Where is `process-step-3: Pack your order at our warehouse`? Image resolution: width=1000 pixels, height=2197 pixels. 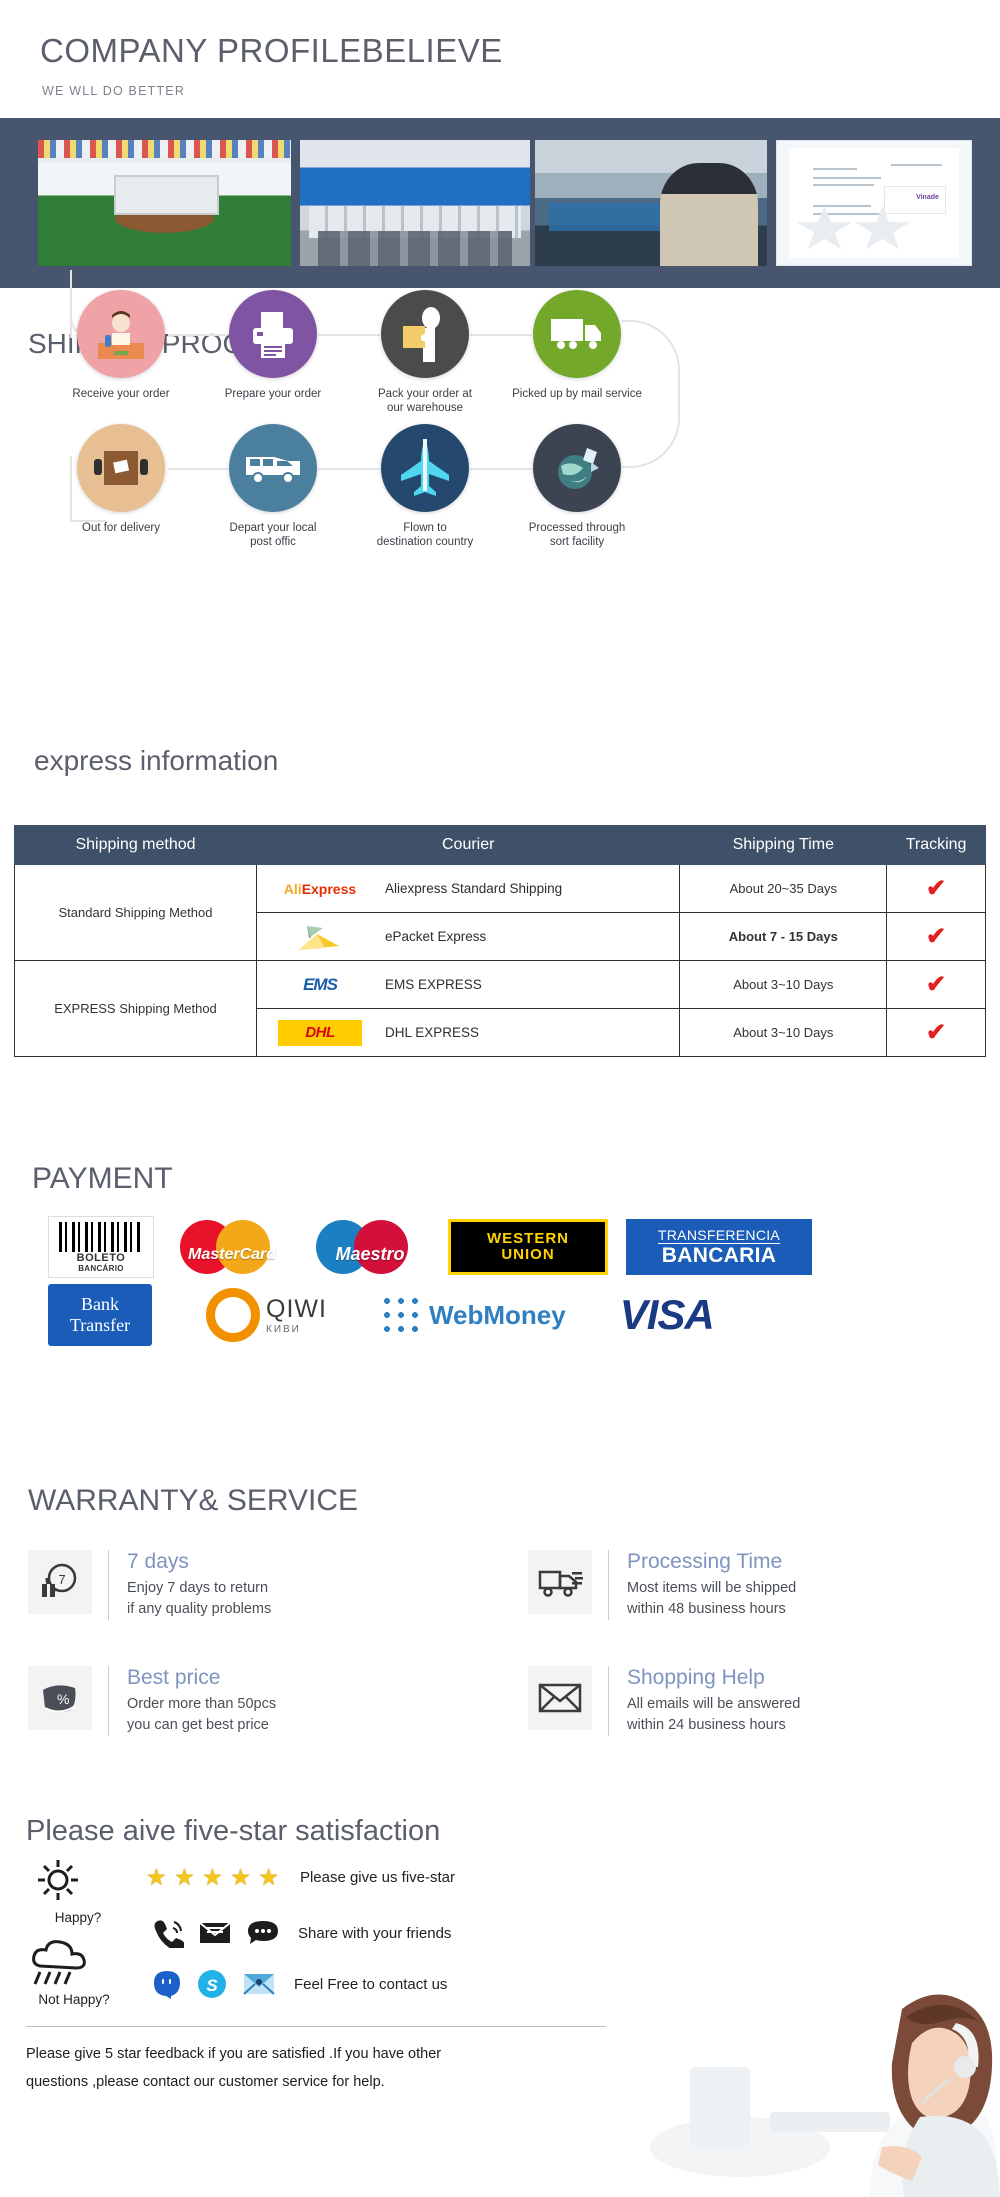 process-step-3: Pack your order at our warehouse is located at coordinates (425, 353).